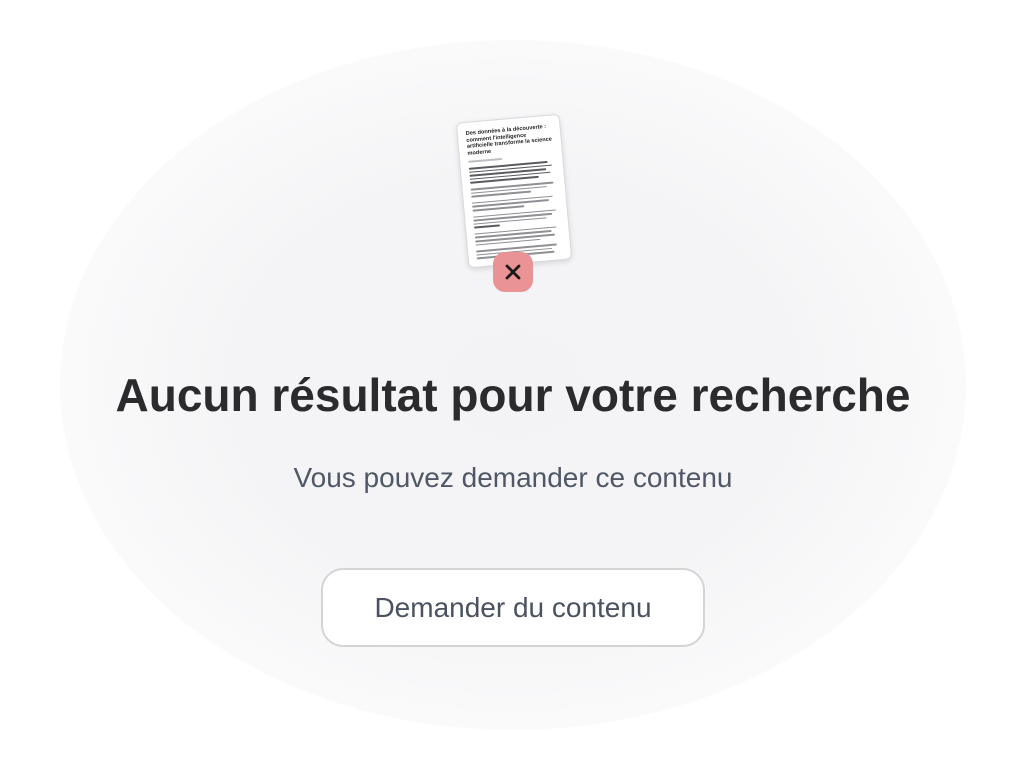 Image resolution: width=1026 pixels, height=760 pixels. Describe the element at coordinates (513, 395) in the screenshot. I see `empty-state-title: Aucun résultat pour votre recherche` at that location.